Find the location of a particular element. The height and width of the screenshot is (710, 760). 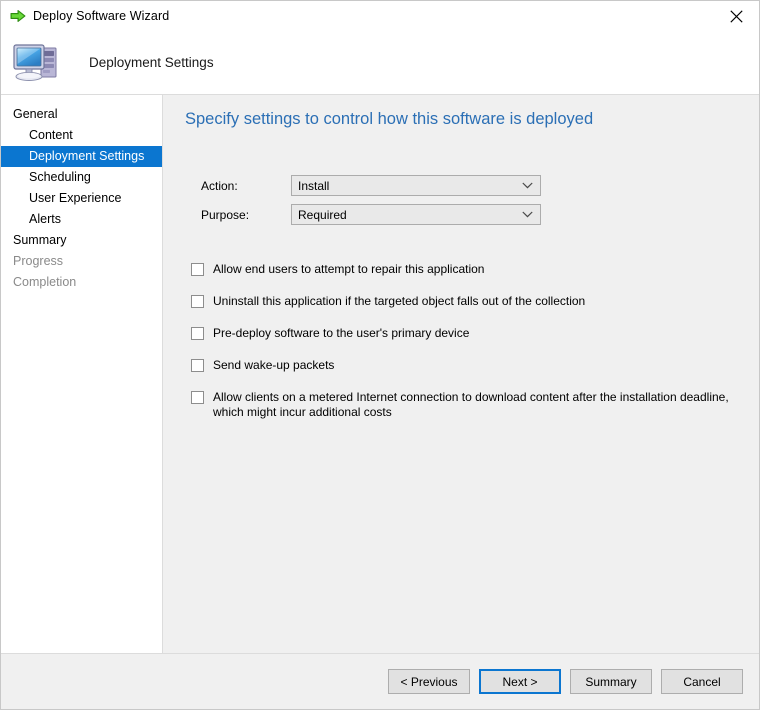

purpose-row: Purpose: Required is located at coordinates (471, 214).